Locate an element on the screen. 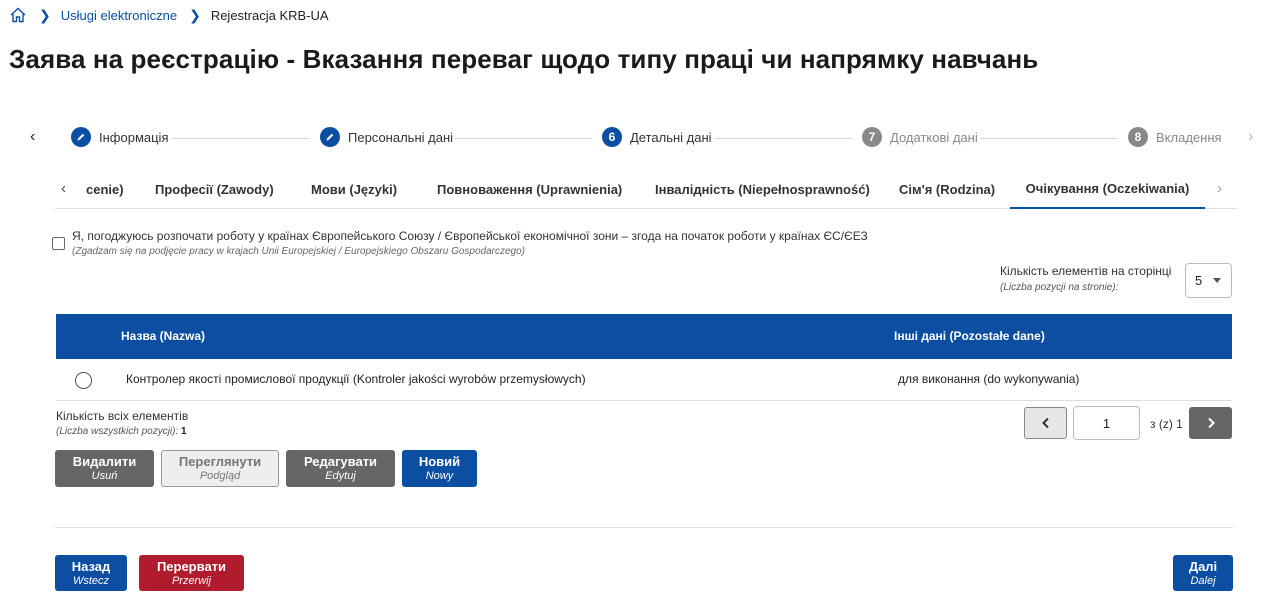  chevron-right-icon is located at coordinates (1211, 423).